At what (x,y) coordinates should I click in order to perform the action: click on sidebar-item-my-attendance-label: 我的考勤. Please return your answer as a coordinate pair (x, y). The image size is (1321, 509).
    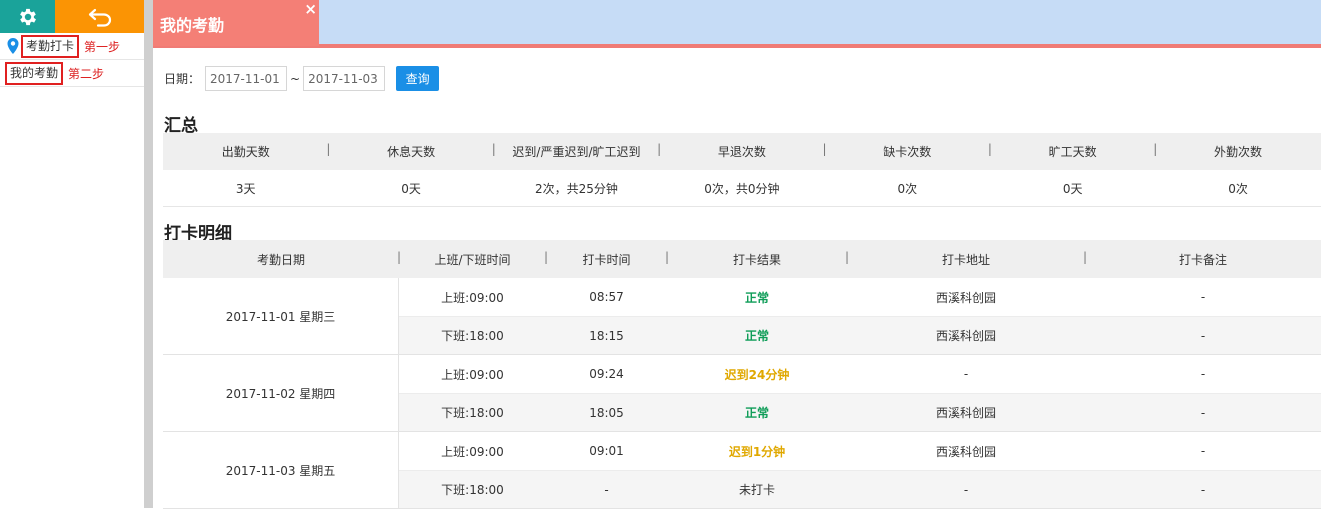
    Looking at the image, I should click on (34, 73).